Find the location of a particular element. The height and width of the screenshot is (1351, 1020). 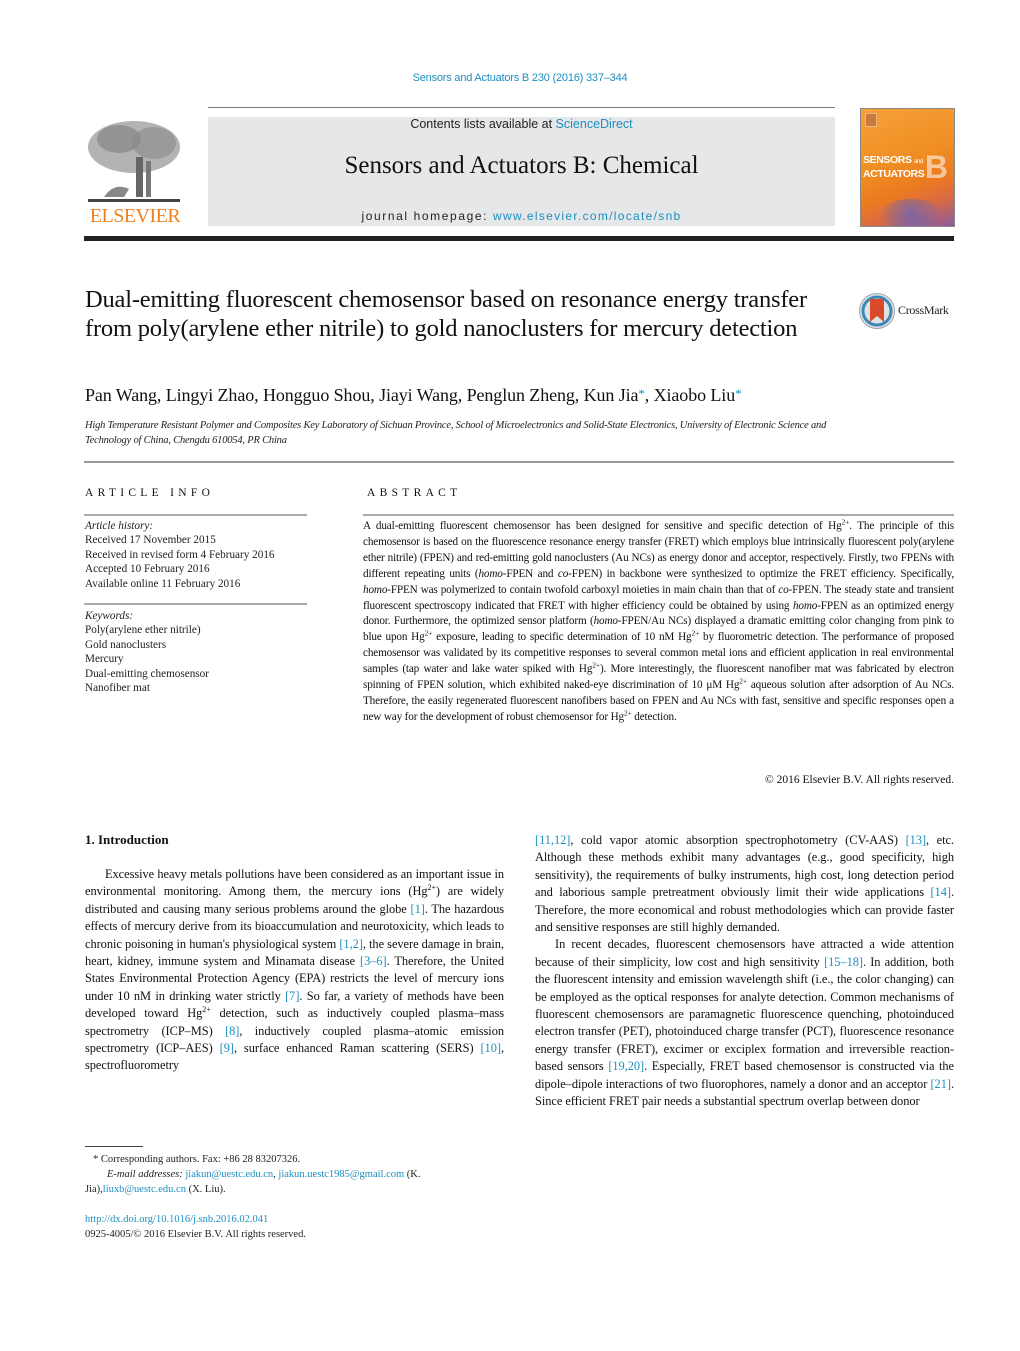

cover-title: SENSORS and ACTUATORS is located at coordinates (894, 167).